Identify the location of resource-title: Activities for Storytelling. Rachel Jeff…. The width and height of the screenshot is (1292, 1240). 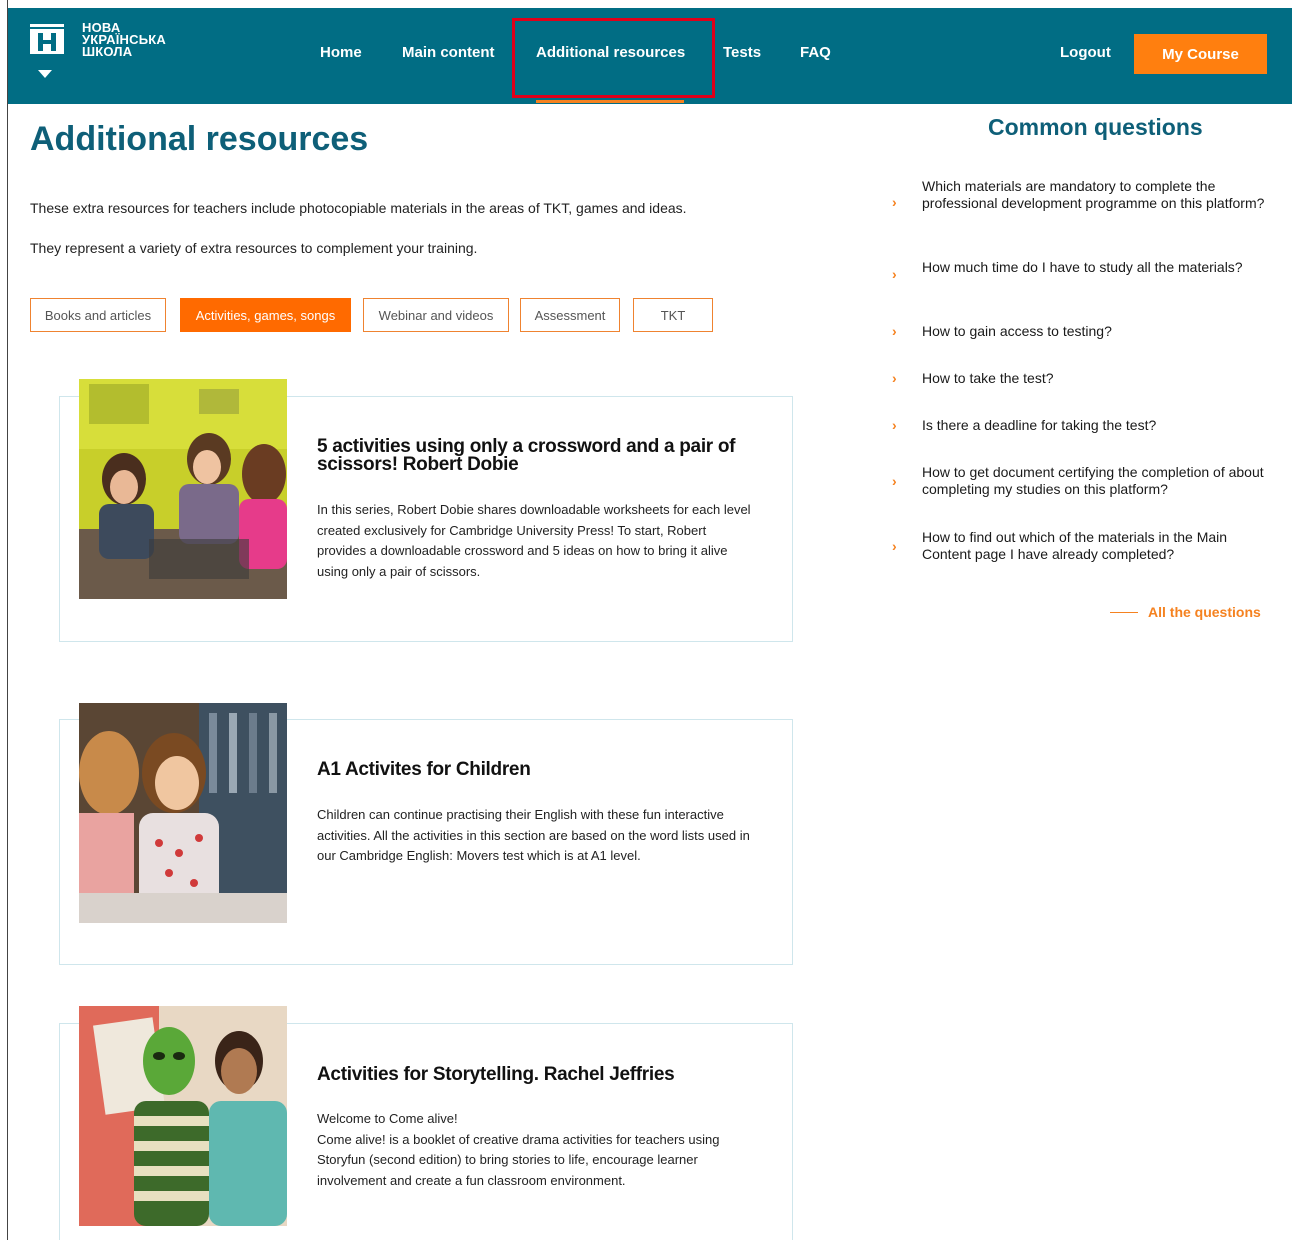
(537, 1074).